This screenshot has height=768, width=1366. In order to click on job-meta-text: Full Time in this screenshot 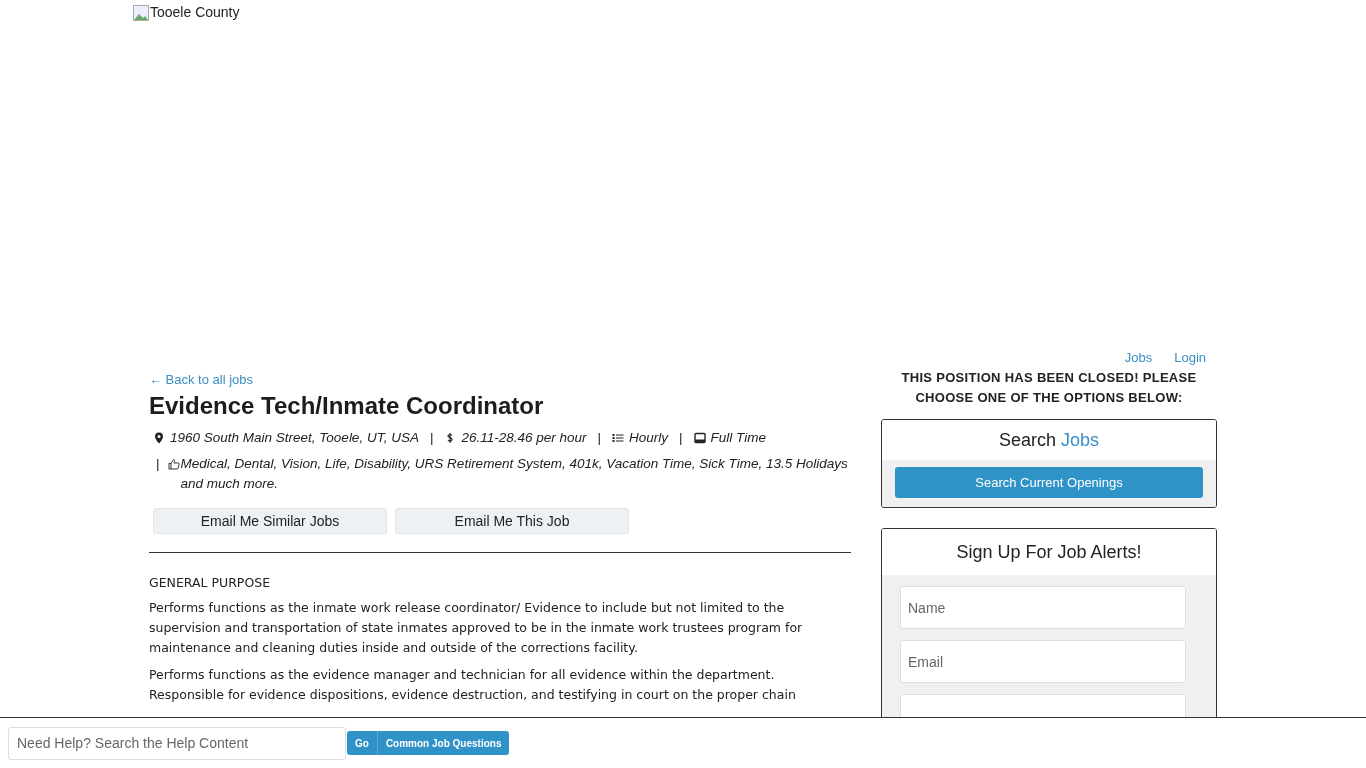, I will do `click(738, 438)`.